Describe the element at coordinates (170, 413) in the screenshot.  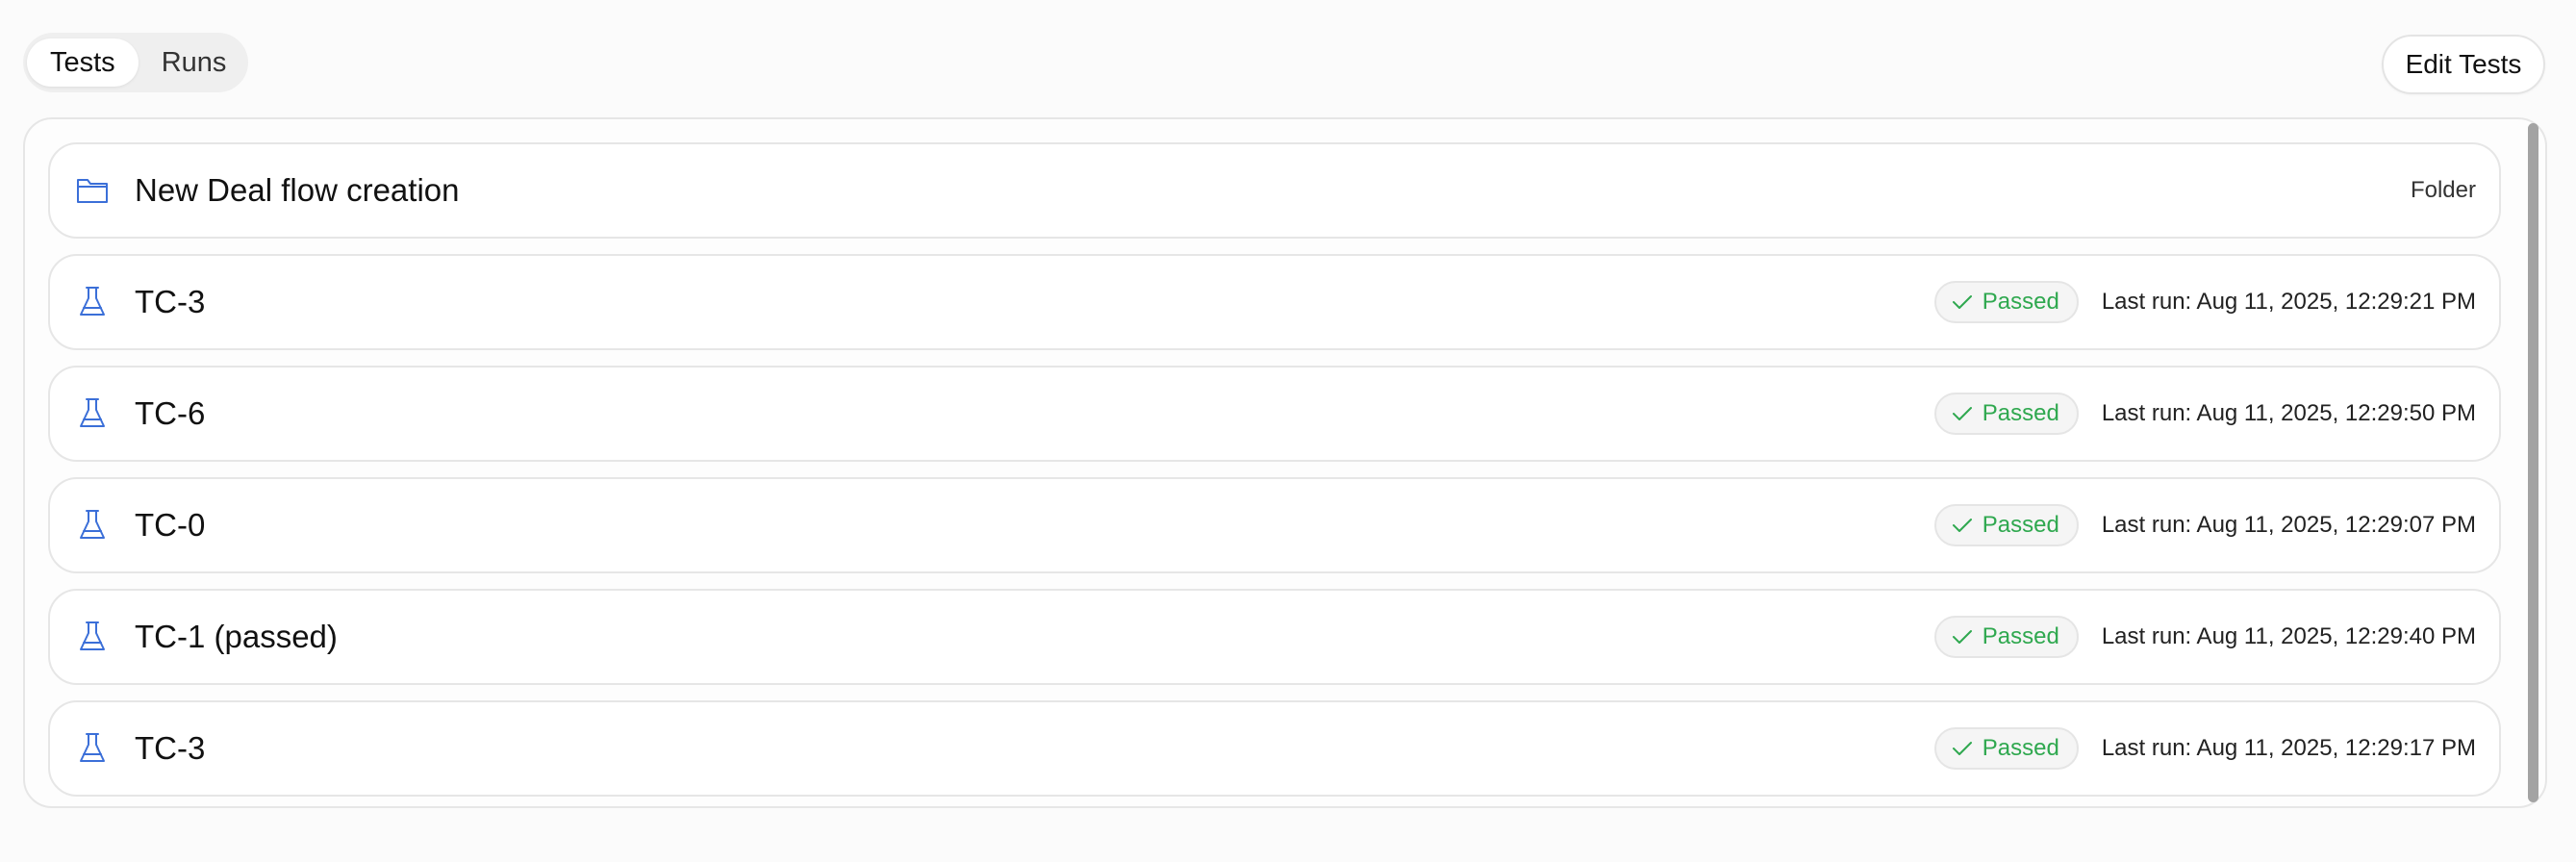
I see `test-name: TC-6` at that location.